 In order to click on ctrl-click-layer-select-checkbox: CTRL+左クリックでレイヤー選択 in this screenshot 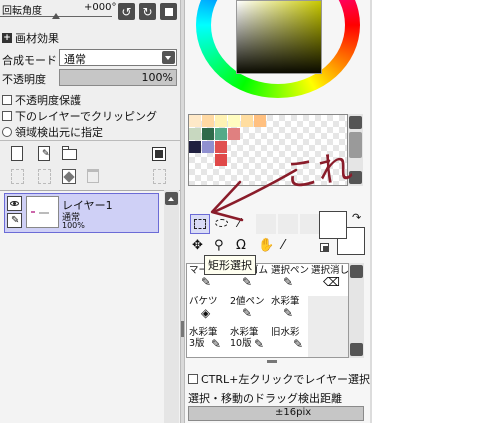, I will do `click(279, 379)`.